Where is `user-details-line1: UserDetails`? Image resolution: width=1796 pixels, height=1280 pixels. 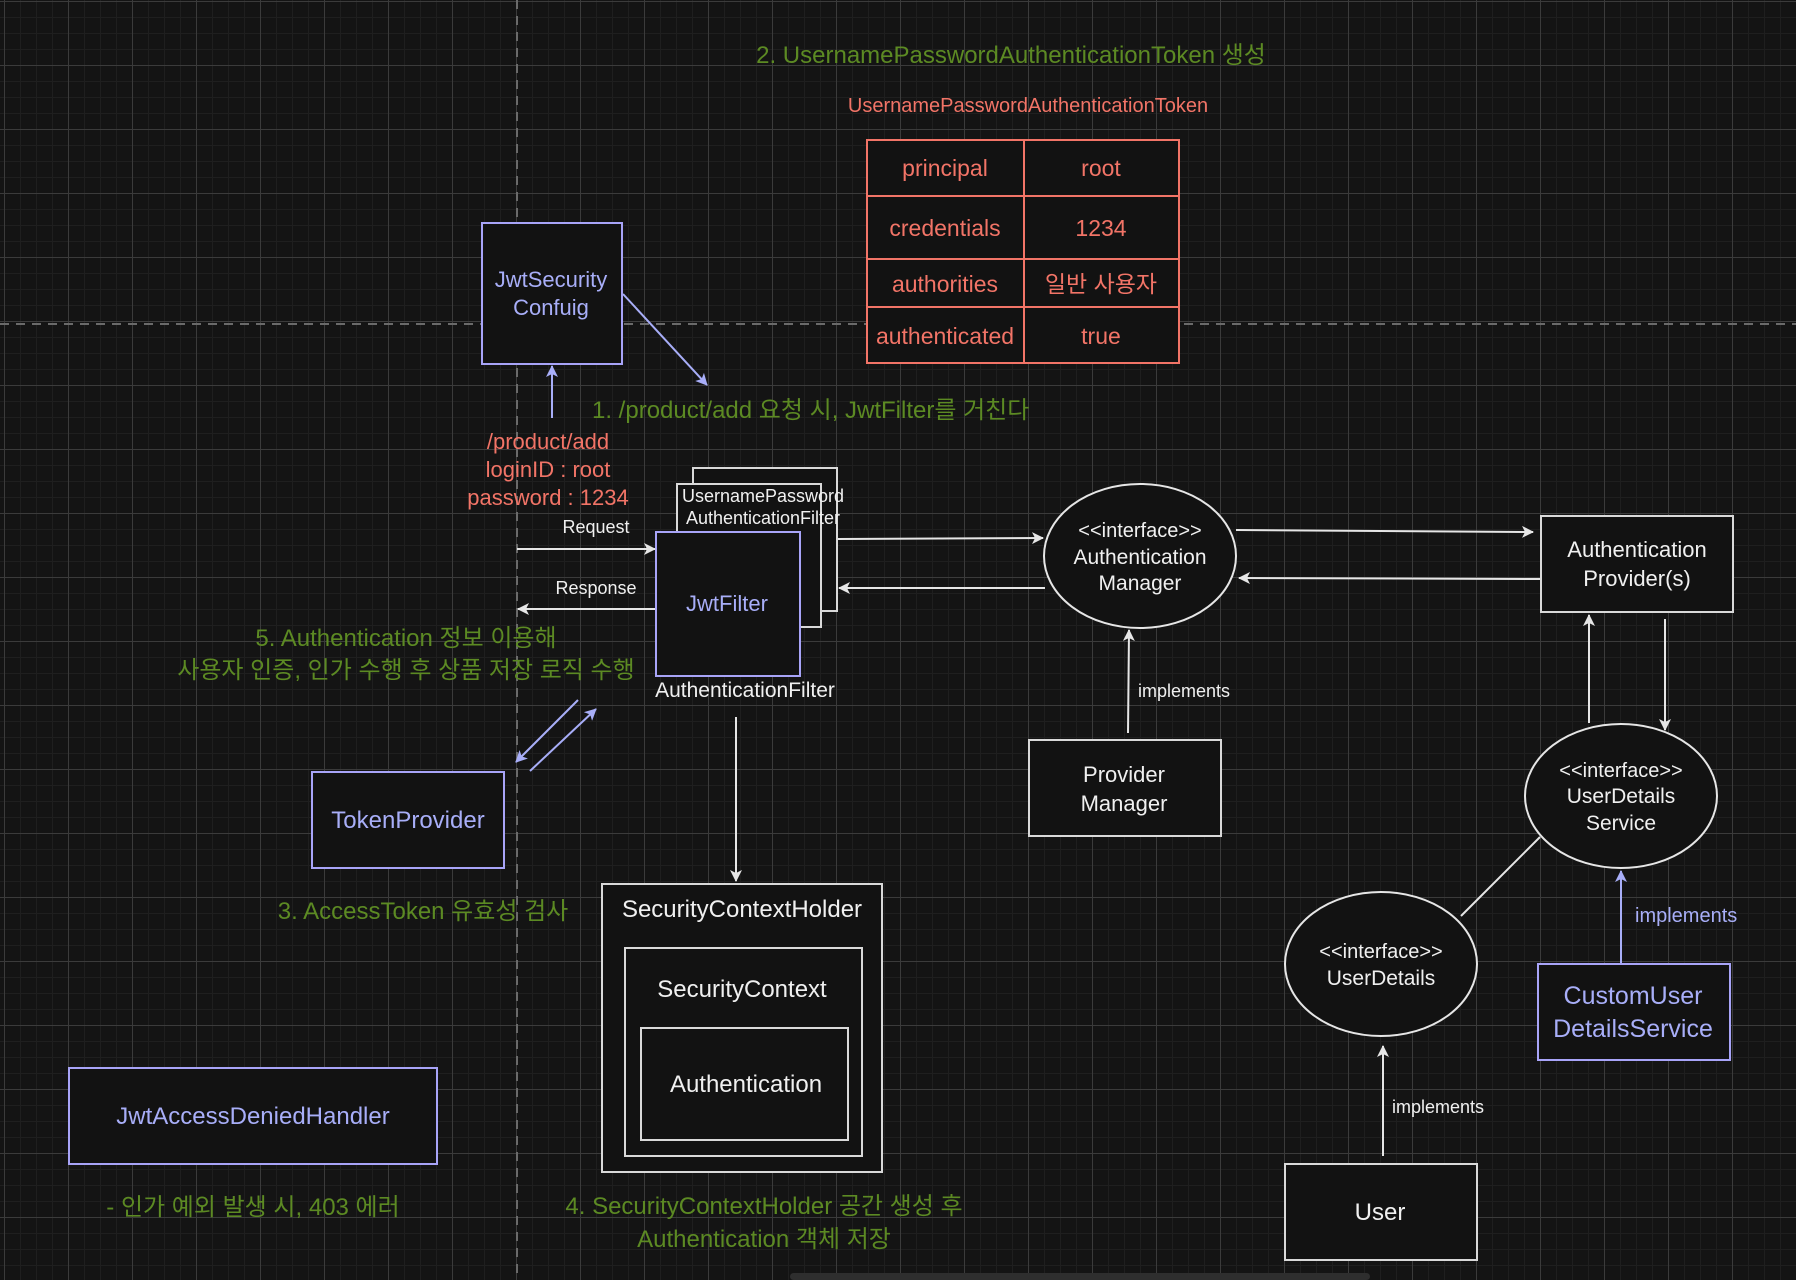 user-details-line1: UserDetails is located at coordinates (1381, 978).